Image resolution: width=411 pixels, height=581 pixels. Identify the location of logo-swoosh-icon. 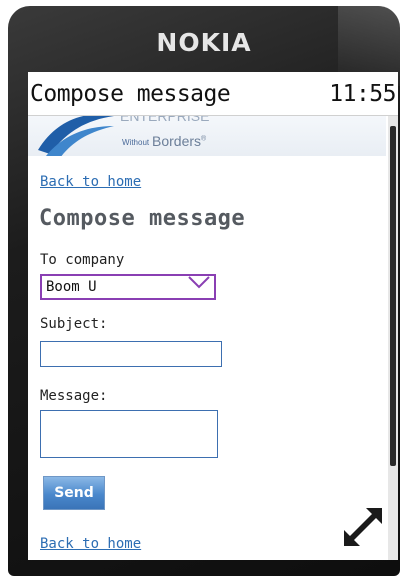
(76, 136).